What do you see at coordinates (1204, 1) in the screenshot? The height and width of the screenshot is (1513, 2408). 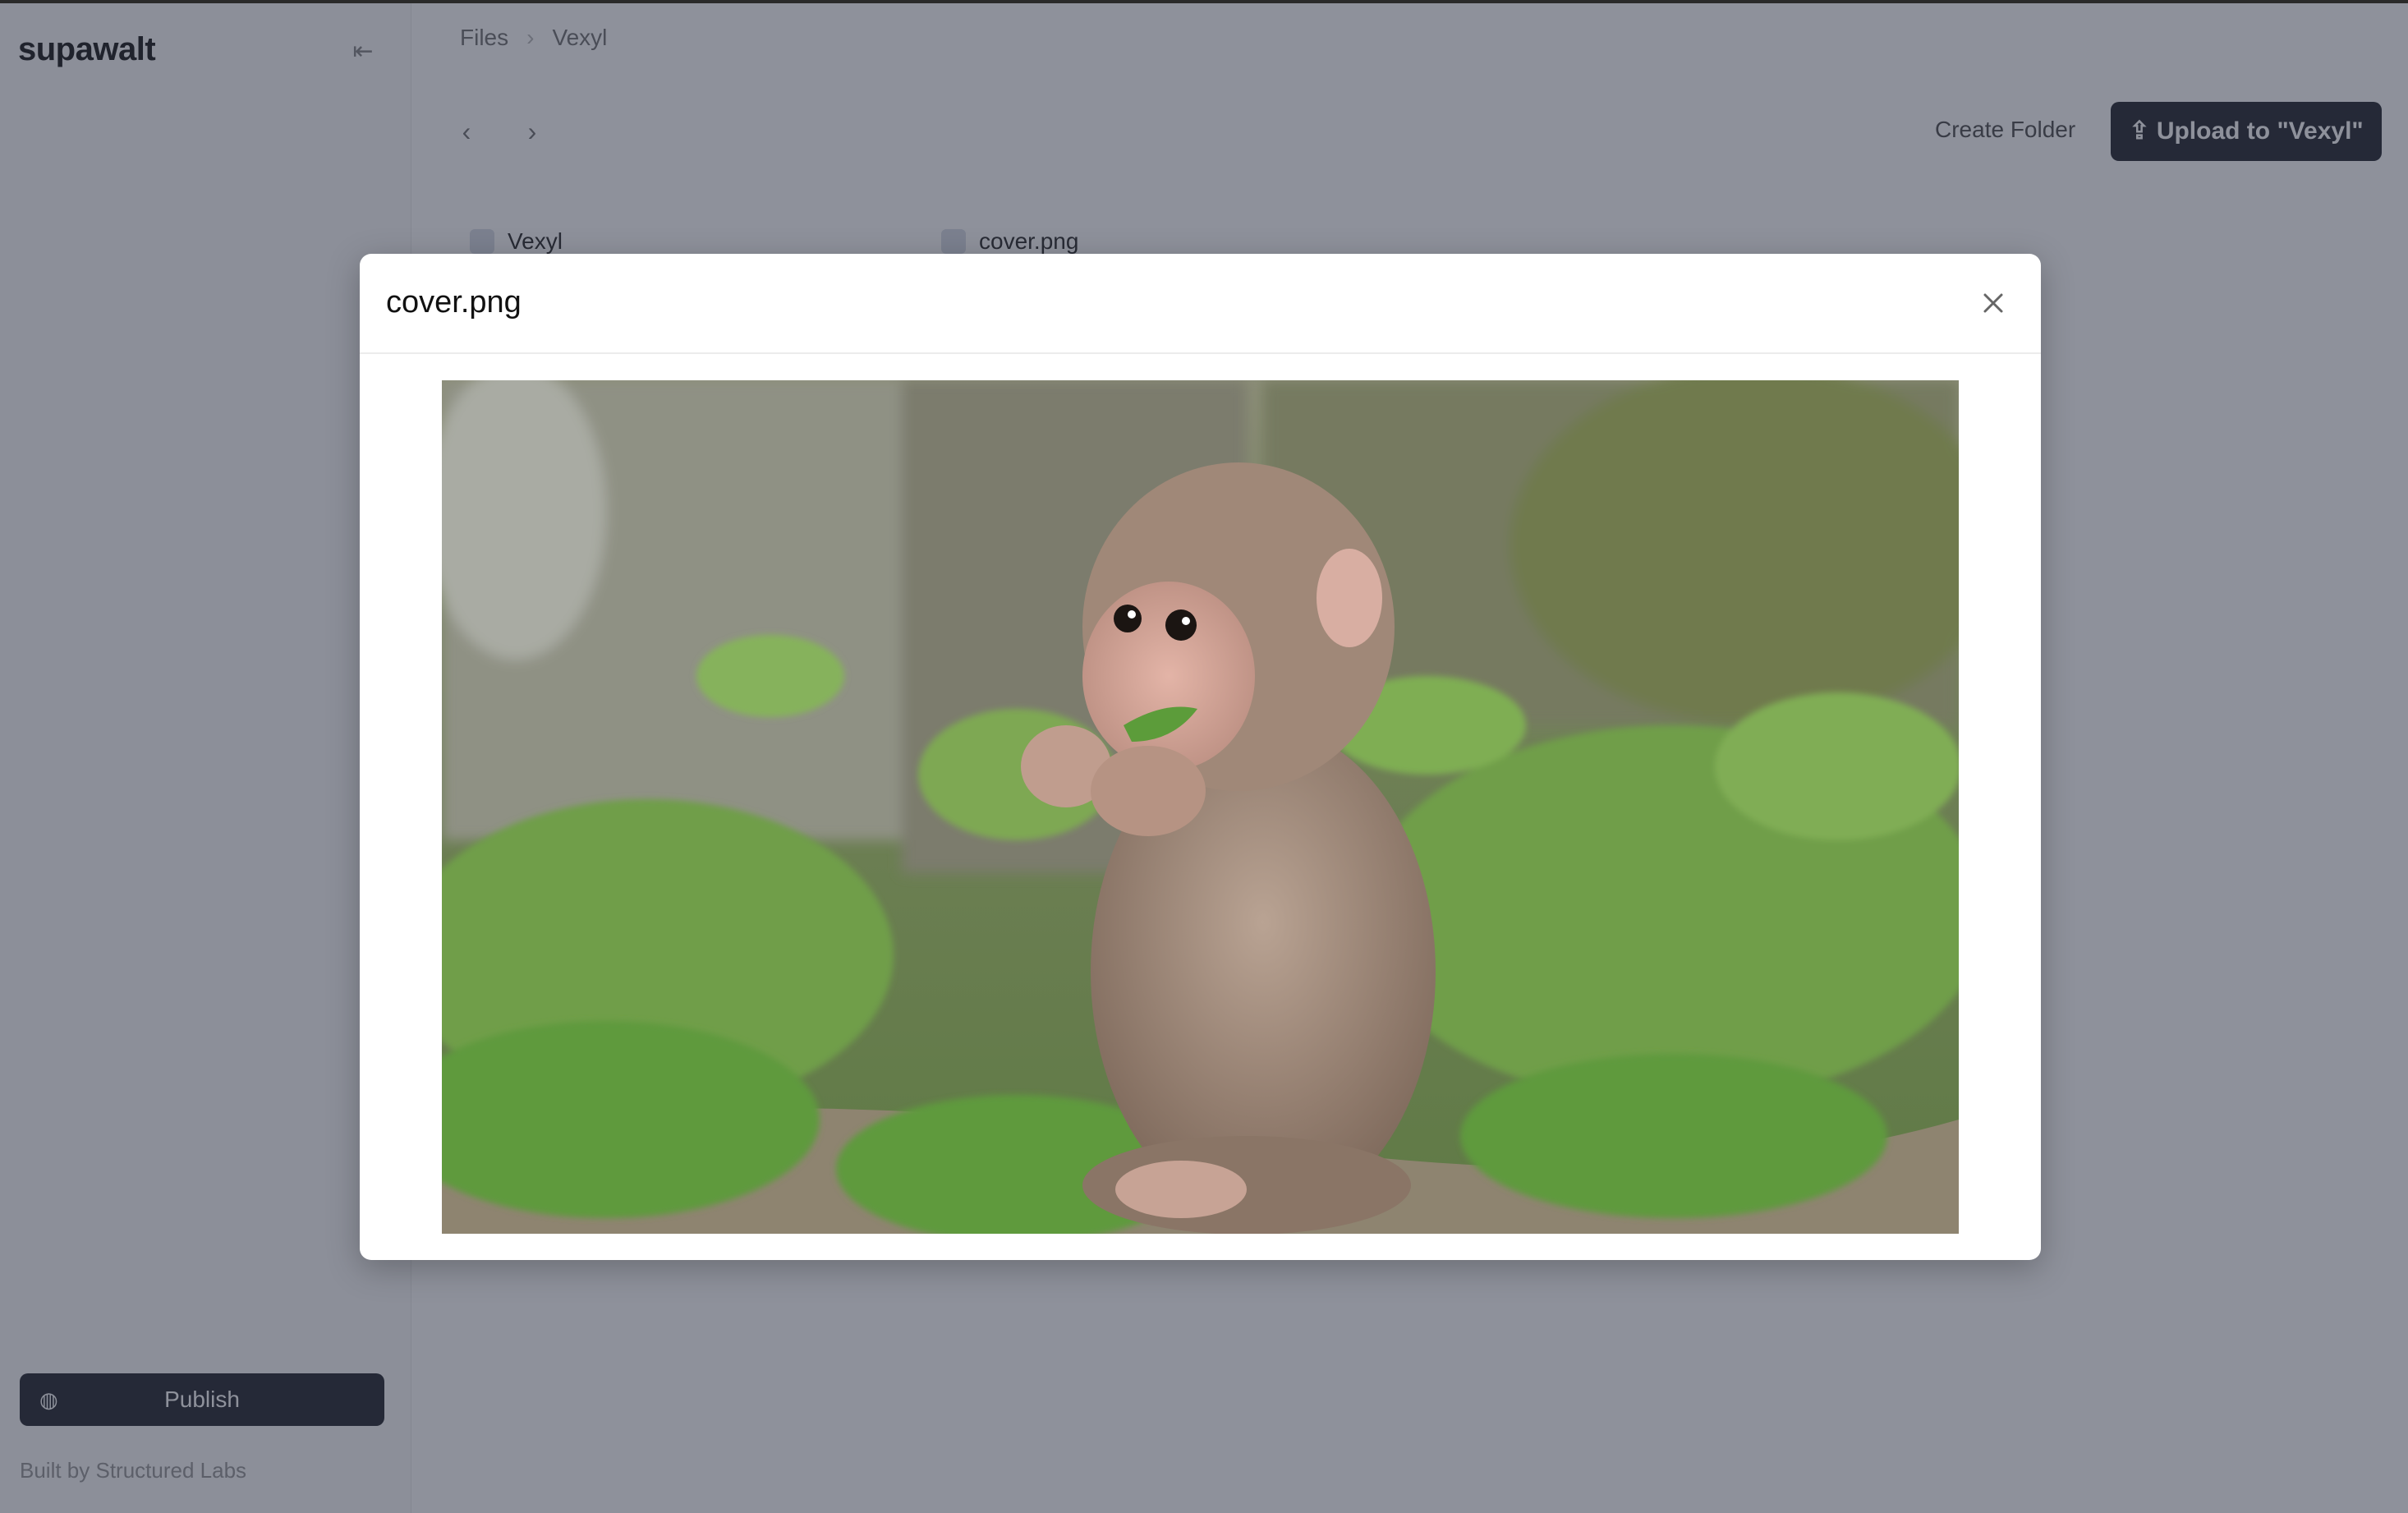 I see `window-top-border` at bounding box center [1204, 1].